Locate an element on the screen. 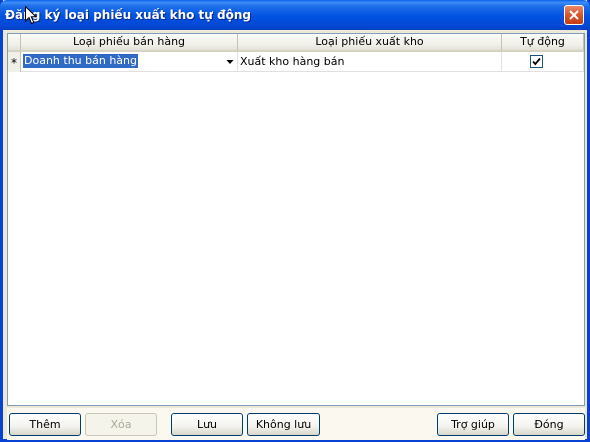 The height and width of the screenshot is (442, 590). add-button: Thêm is located at coordinates (45, 424).